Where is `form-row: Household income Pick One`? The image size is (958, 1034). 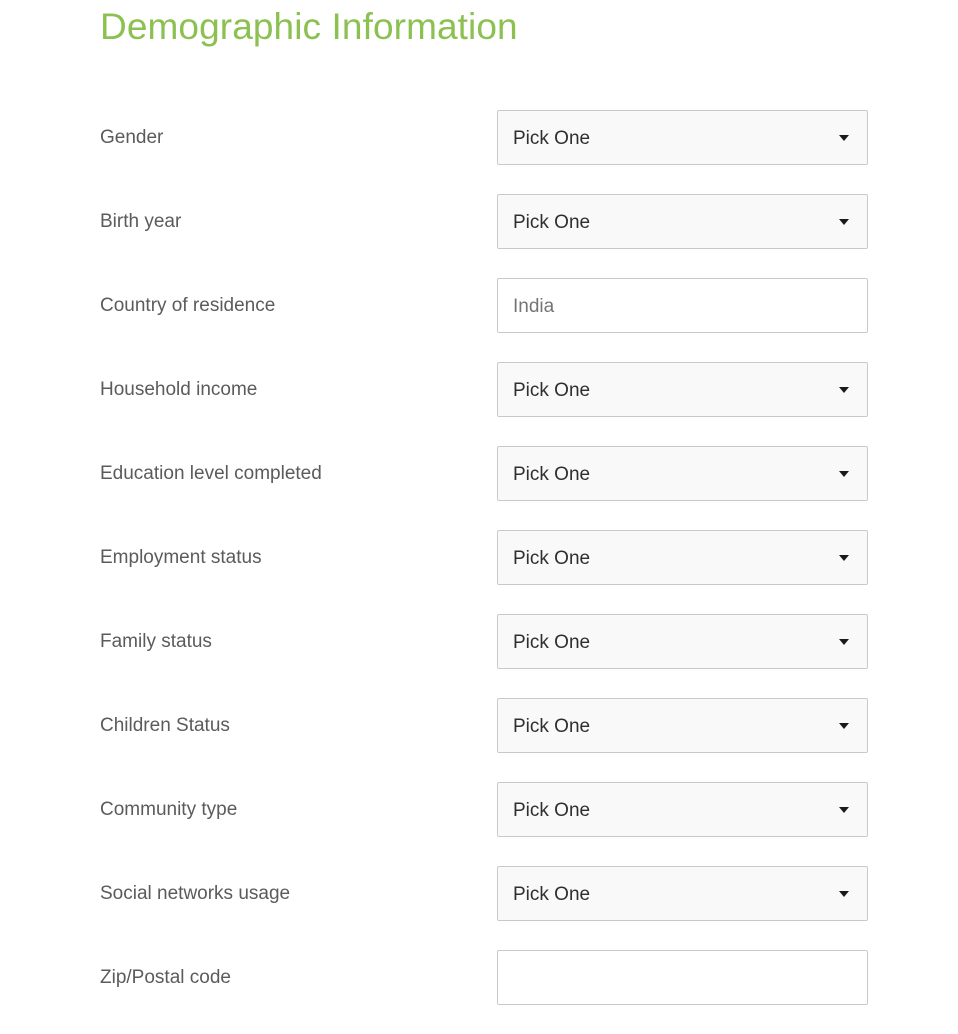
form-row: Household income Pick One is located at coordinates (479, 404).